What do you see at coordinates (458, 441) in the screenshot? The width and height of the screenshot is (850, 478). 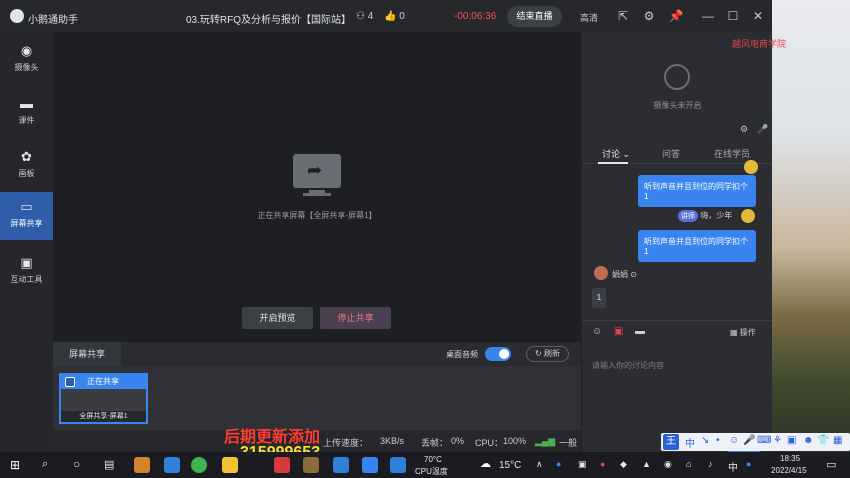 I see `frame-loss-value: 0%` at bounding box center [458, 441].